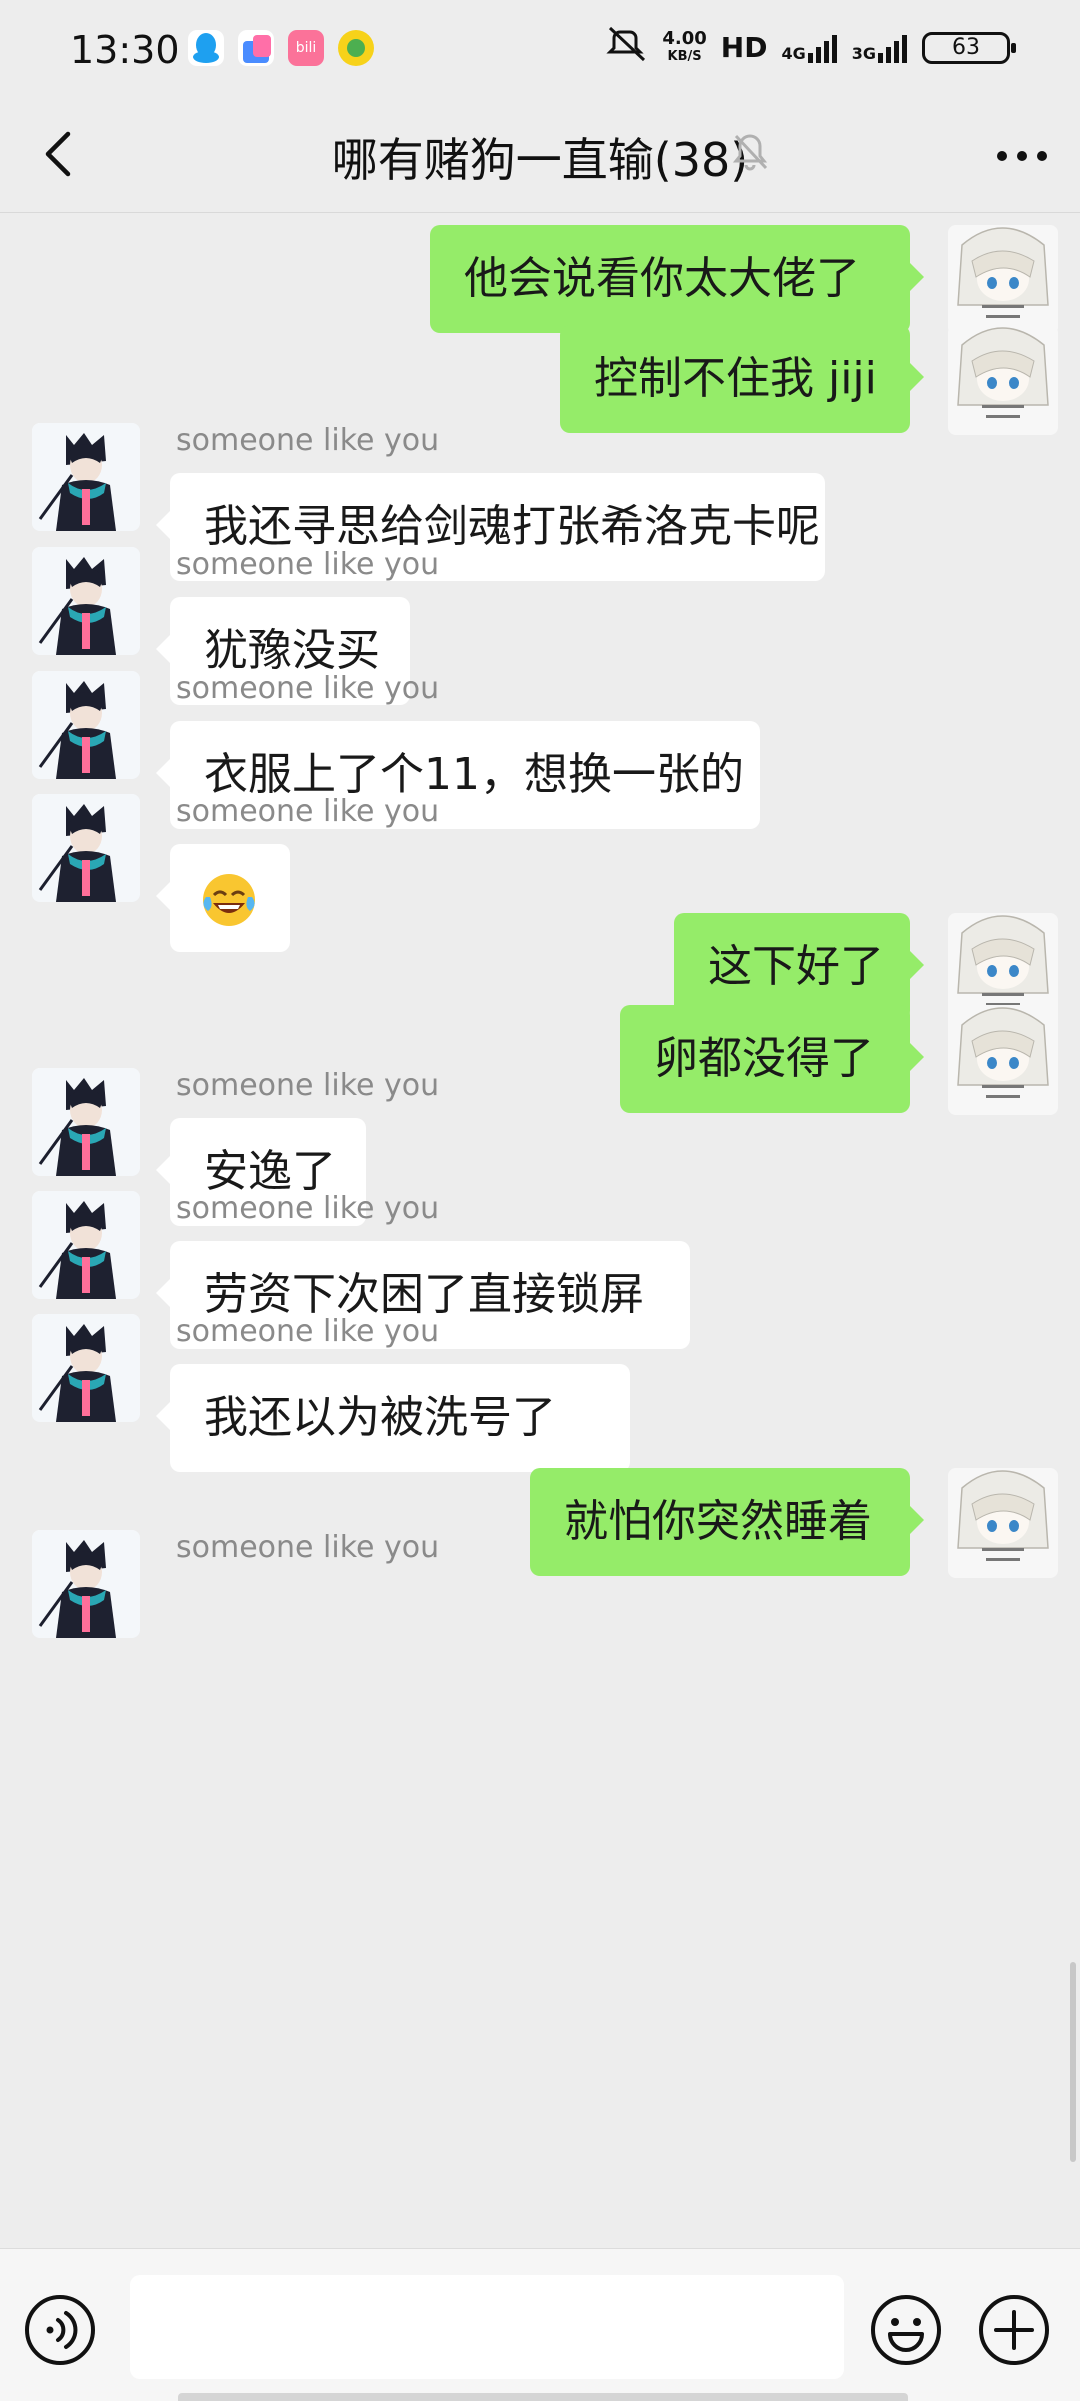 This screenshot has height=2401, width=1080. I want to click on input-bar, so click(540, 2324).